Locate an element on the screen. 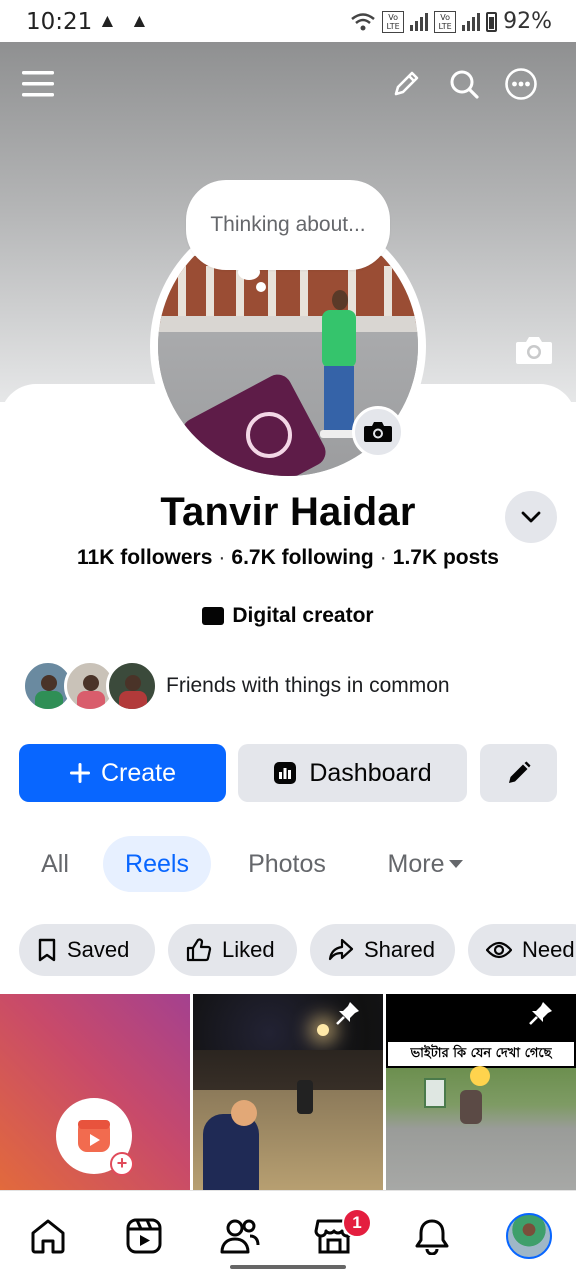  reel-road is located at coordinates (481, 1129).